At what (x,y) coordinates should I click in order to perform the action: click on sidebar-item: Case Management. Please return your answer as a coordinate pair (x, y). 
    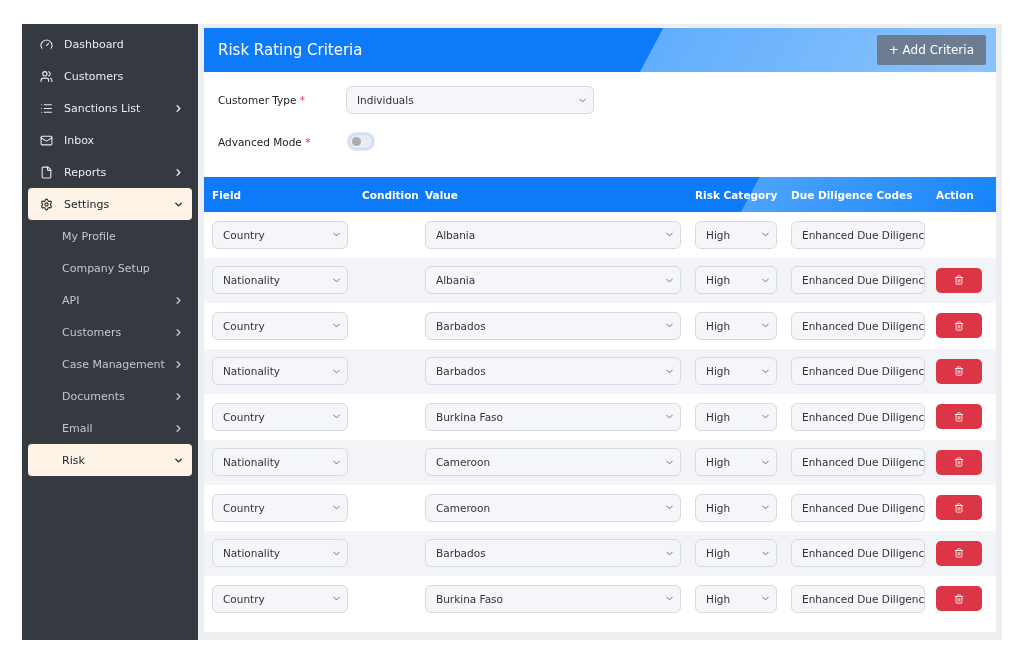
    Looking at the image, I should click on (110, 364).